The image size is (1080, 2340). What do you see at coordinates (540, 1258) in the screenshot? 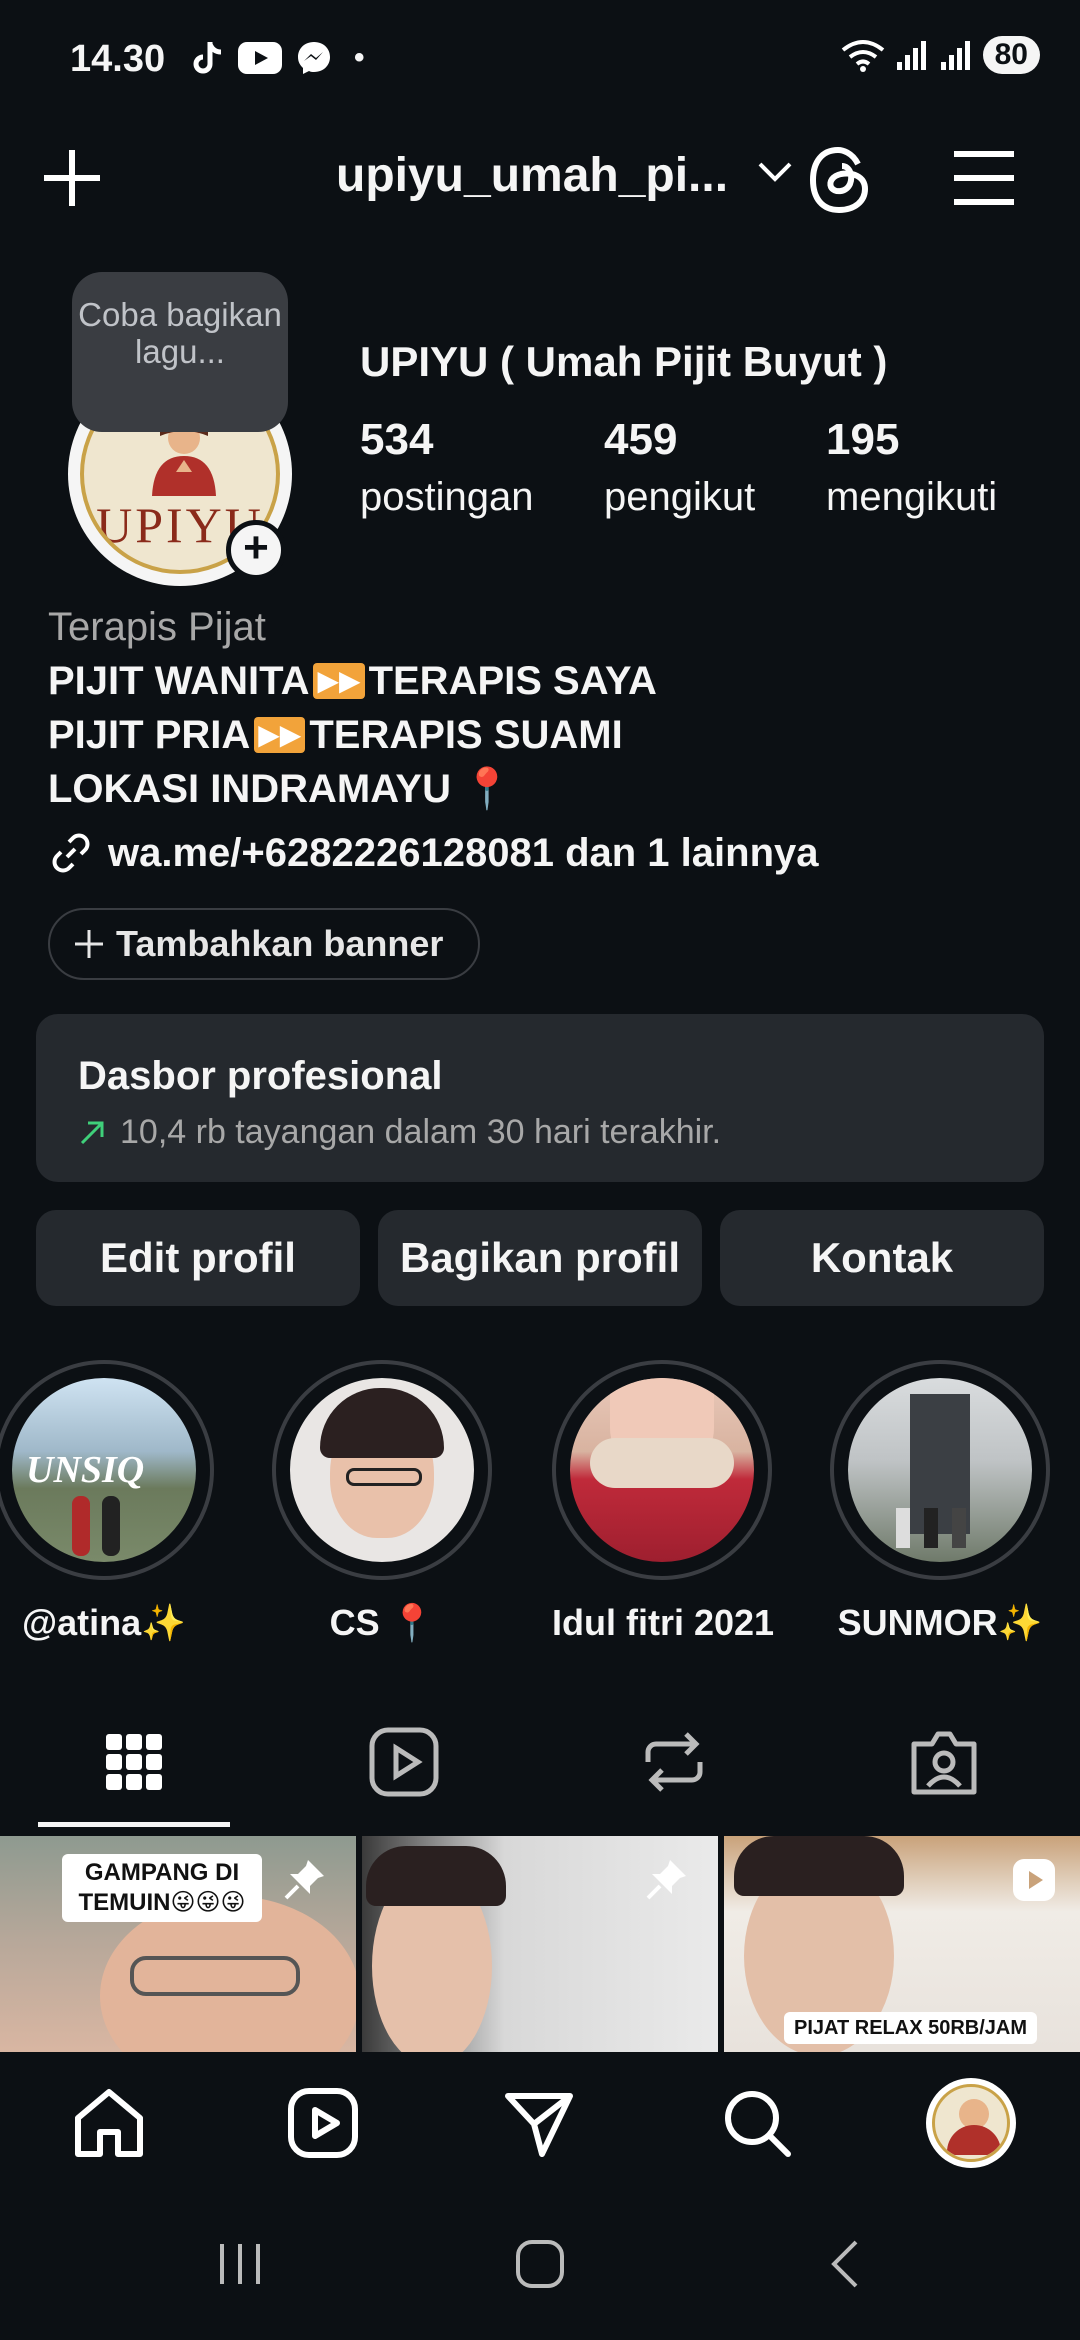
I see `share-profile-button: Bagikan profil` at bounding box center [540, 1258].